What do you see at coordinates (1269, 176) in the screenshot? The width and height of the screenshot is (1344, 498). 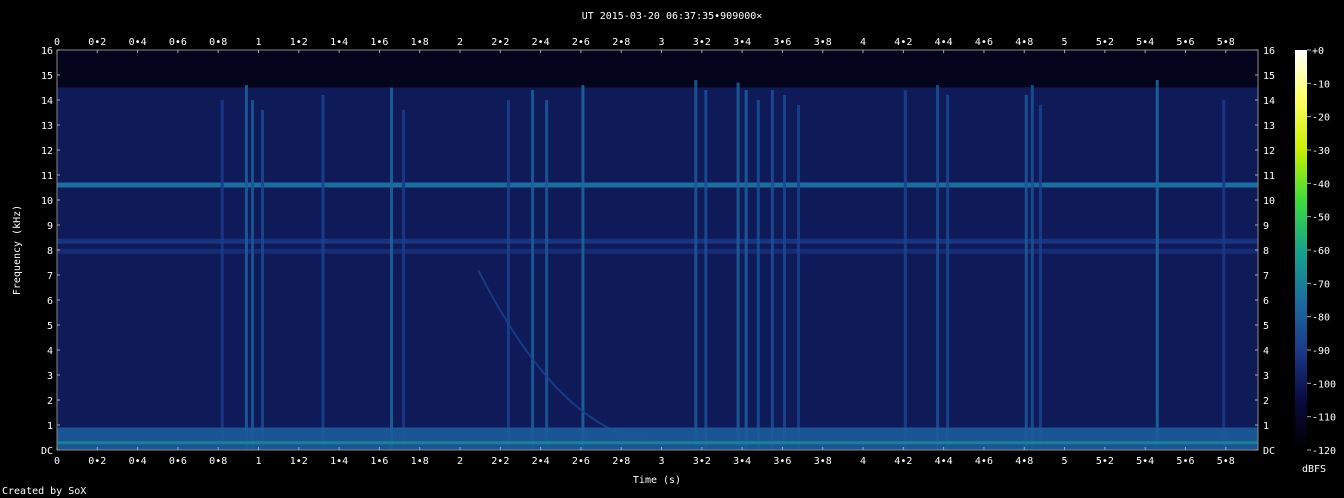 I see `y-tick-label: 11` at bounding box center [1269, 176].